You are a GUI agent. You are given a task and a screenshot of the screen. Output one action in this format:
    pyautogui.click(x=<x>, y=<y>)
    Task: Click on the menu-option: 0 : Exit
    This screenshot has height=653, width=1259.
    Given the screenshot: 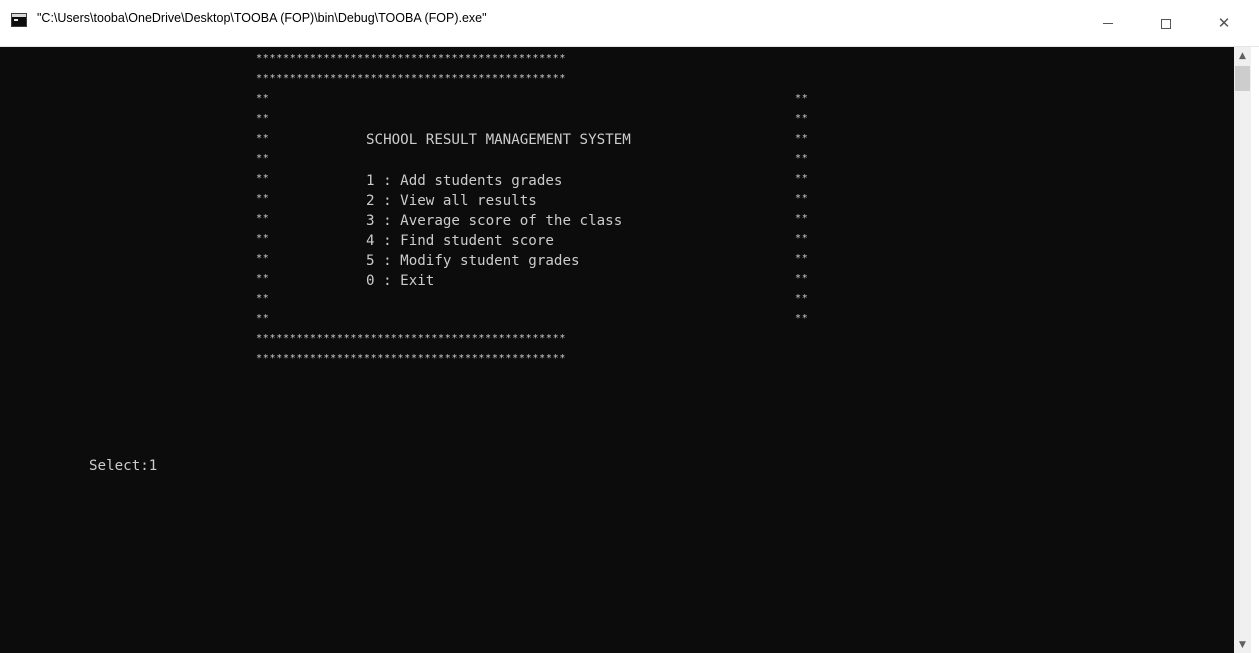 What is the action you would take?
    pyautogui.click(x=400, y=281)
    